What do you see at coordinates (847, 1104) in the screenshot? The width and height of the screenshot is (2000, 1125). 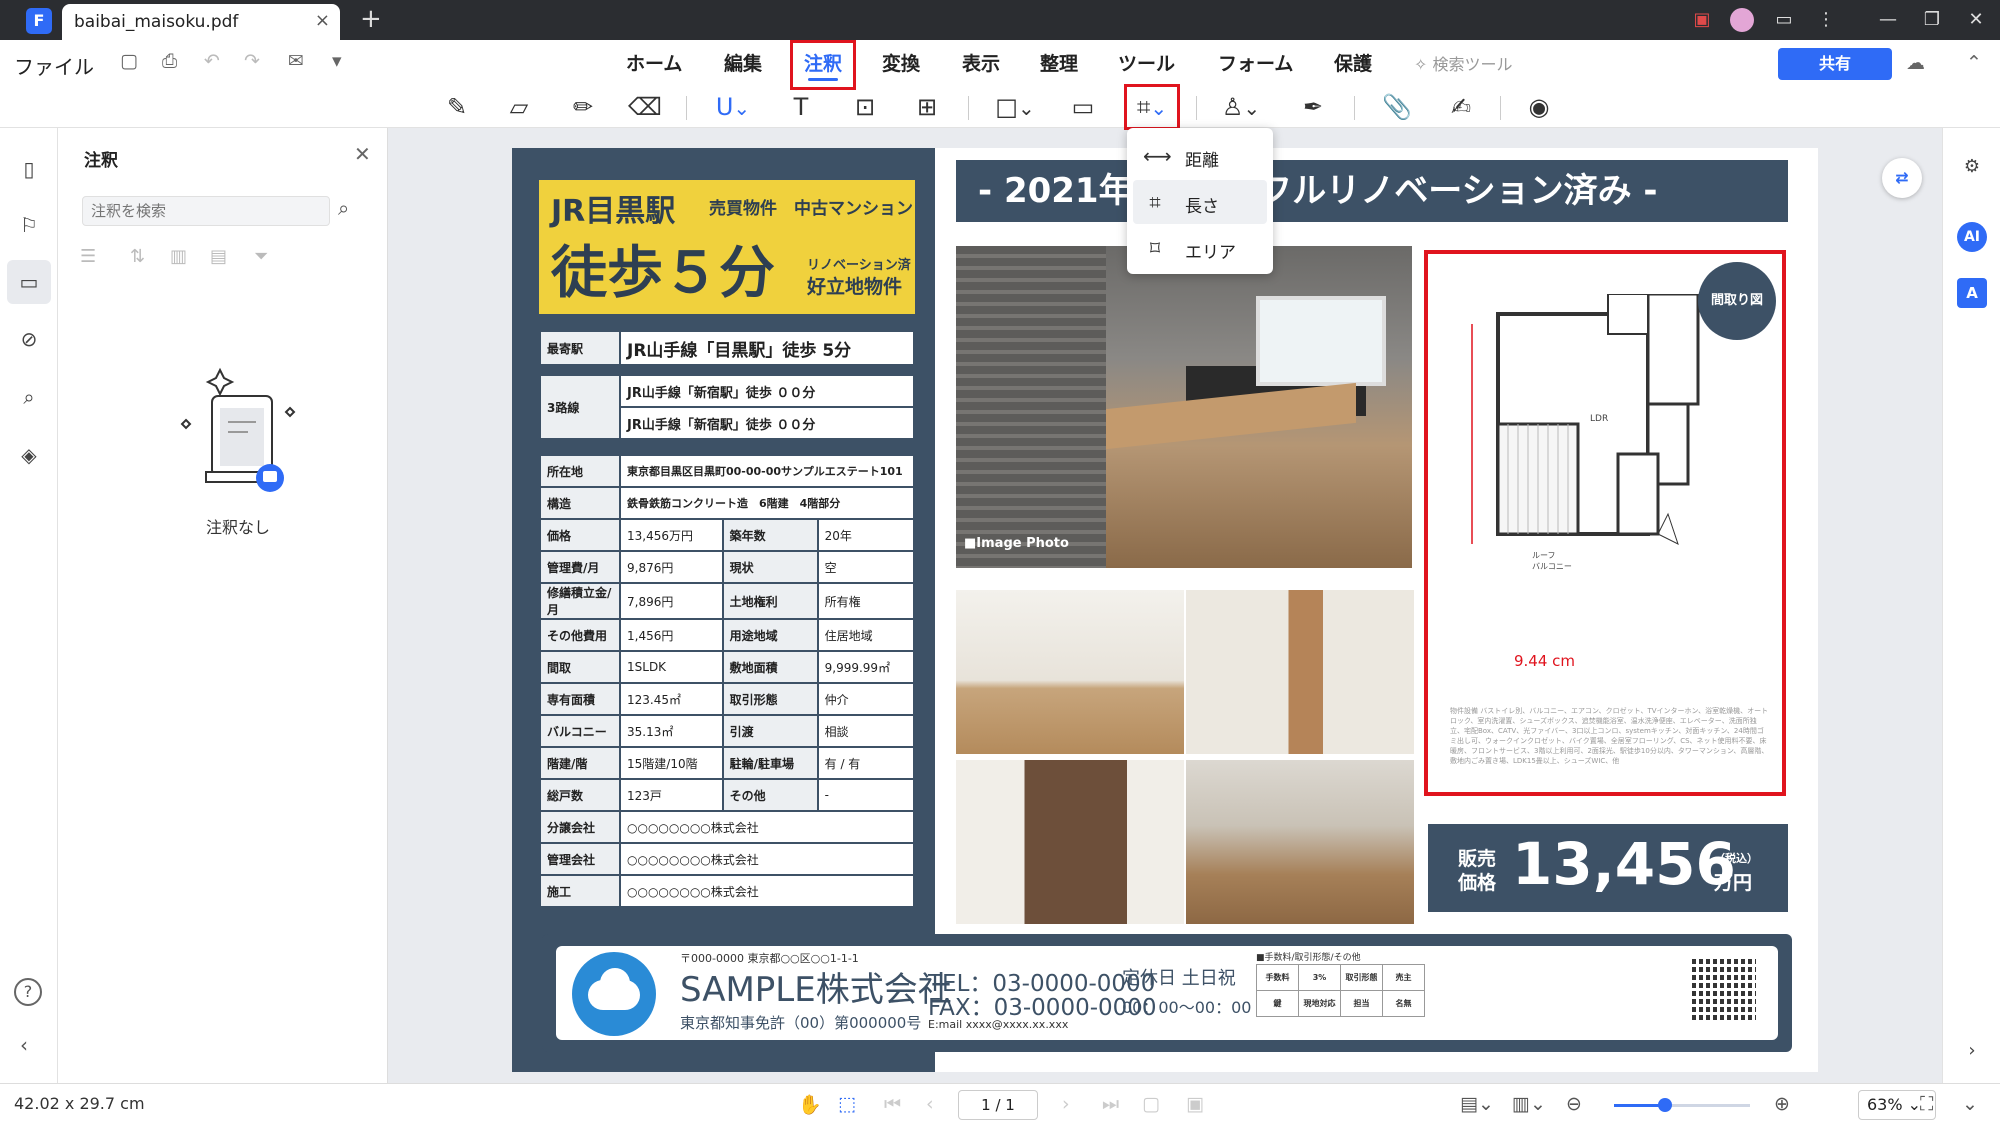 I see `select-tool-icon: ⬚` at bounding box center [847, 1104].